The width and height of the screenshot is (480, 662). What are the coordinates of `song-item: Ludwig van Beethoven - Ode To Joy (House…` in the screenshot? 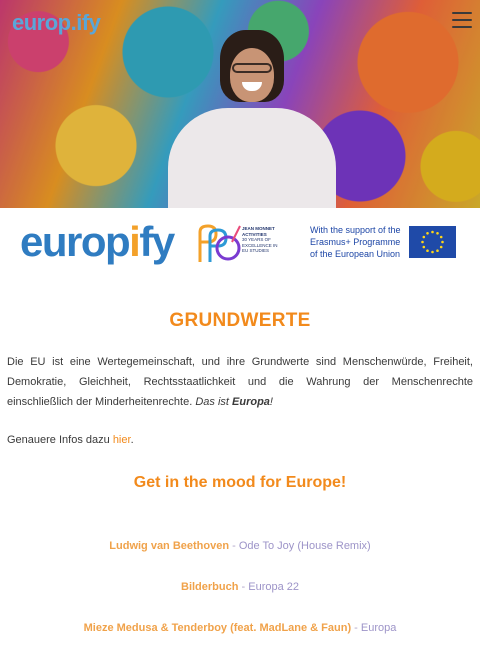 It's located at (240, 546).